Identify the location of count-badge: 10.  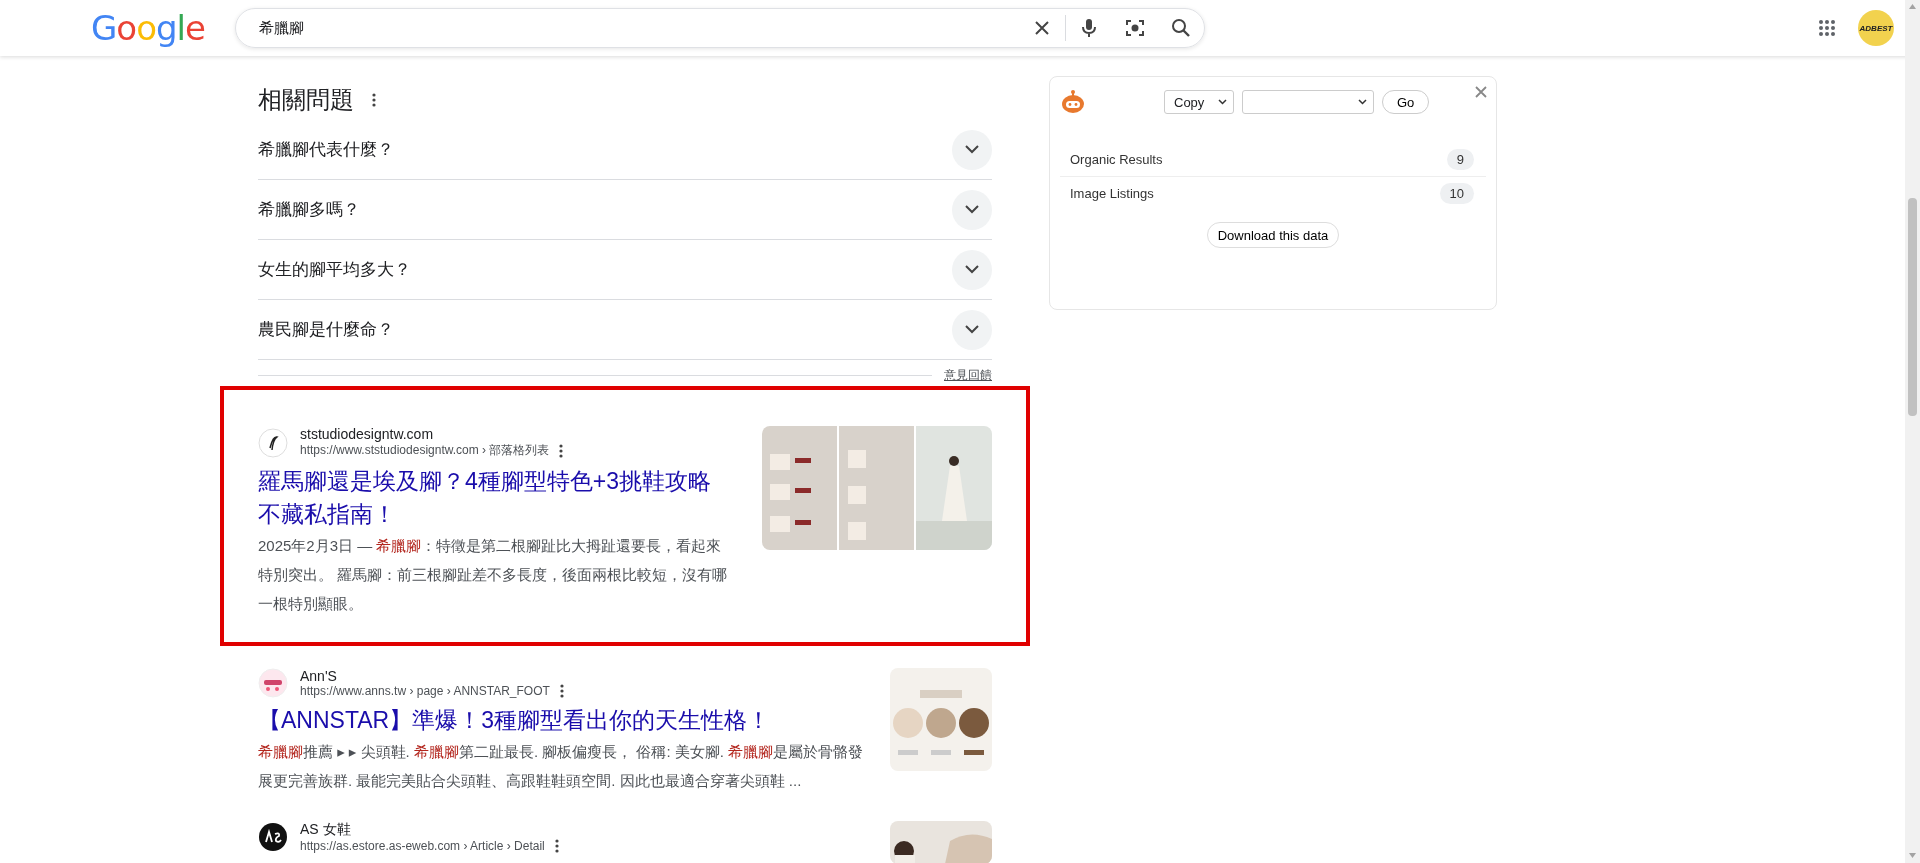
(1456, 193).